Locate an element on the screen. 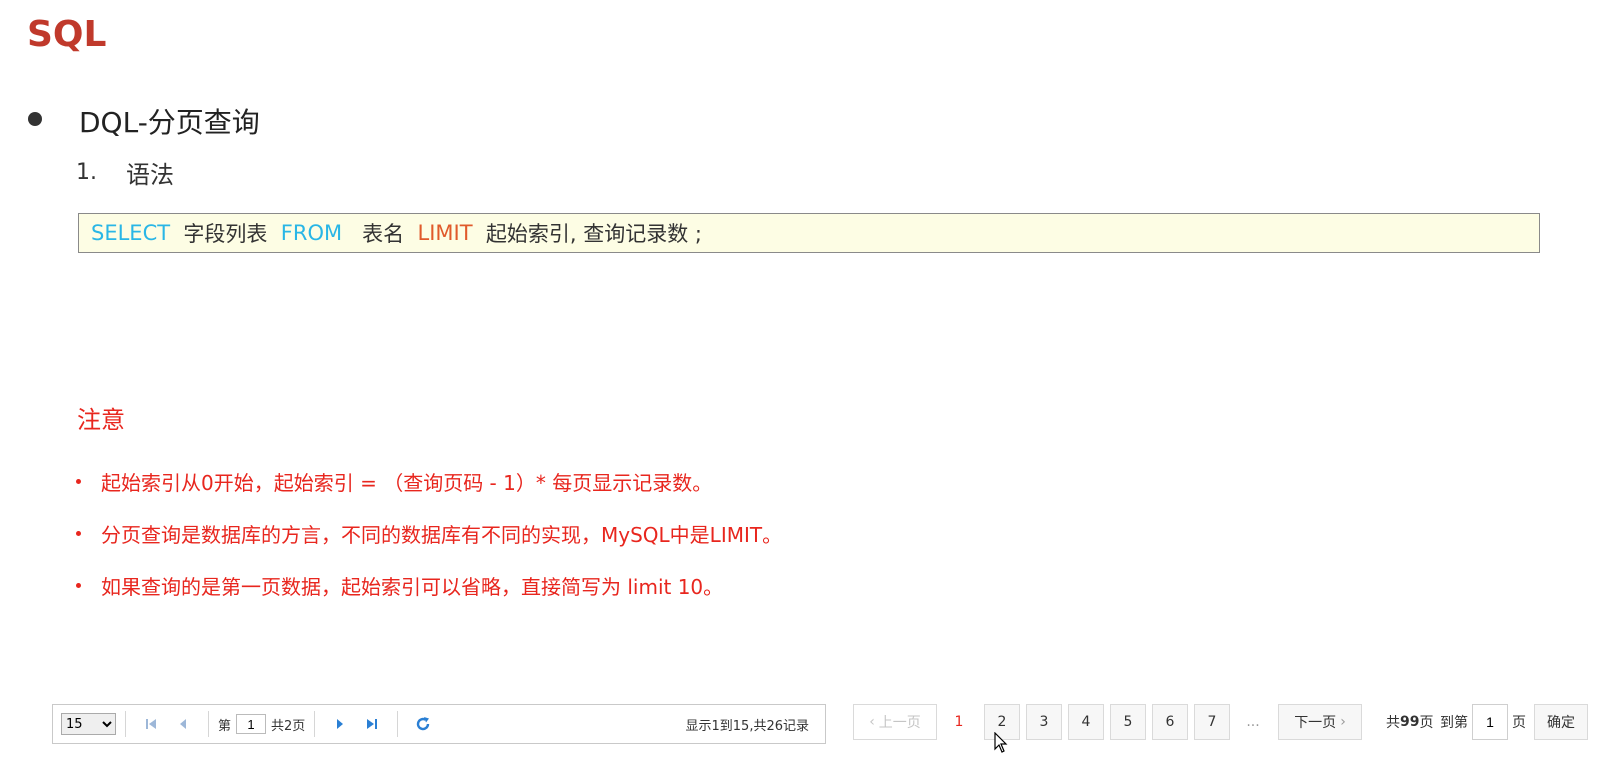 The height and width of the screenshot is (758, 1604). step-label: 语法 is located at coordinates (150, 175).